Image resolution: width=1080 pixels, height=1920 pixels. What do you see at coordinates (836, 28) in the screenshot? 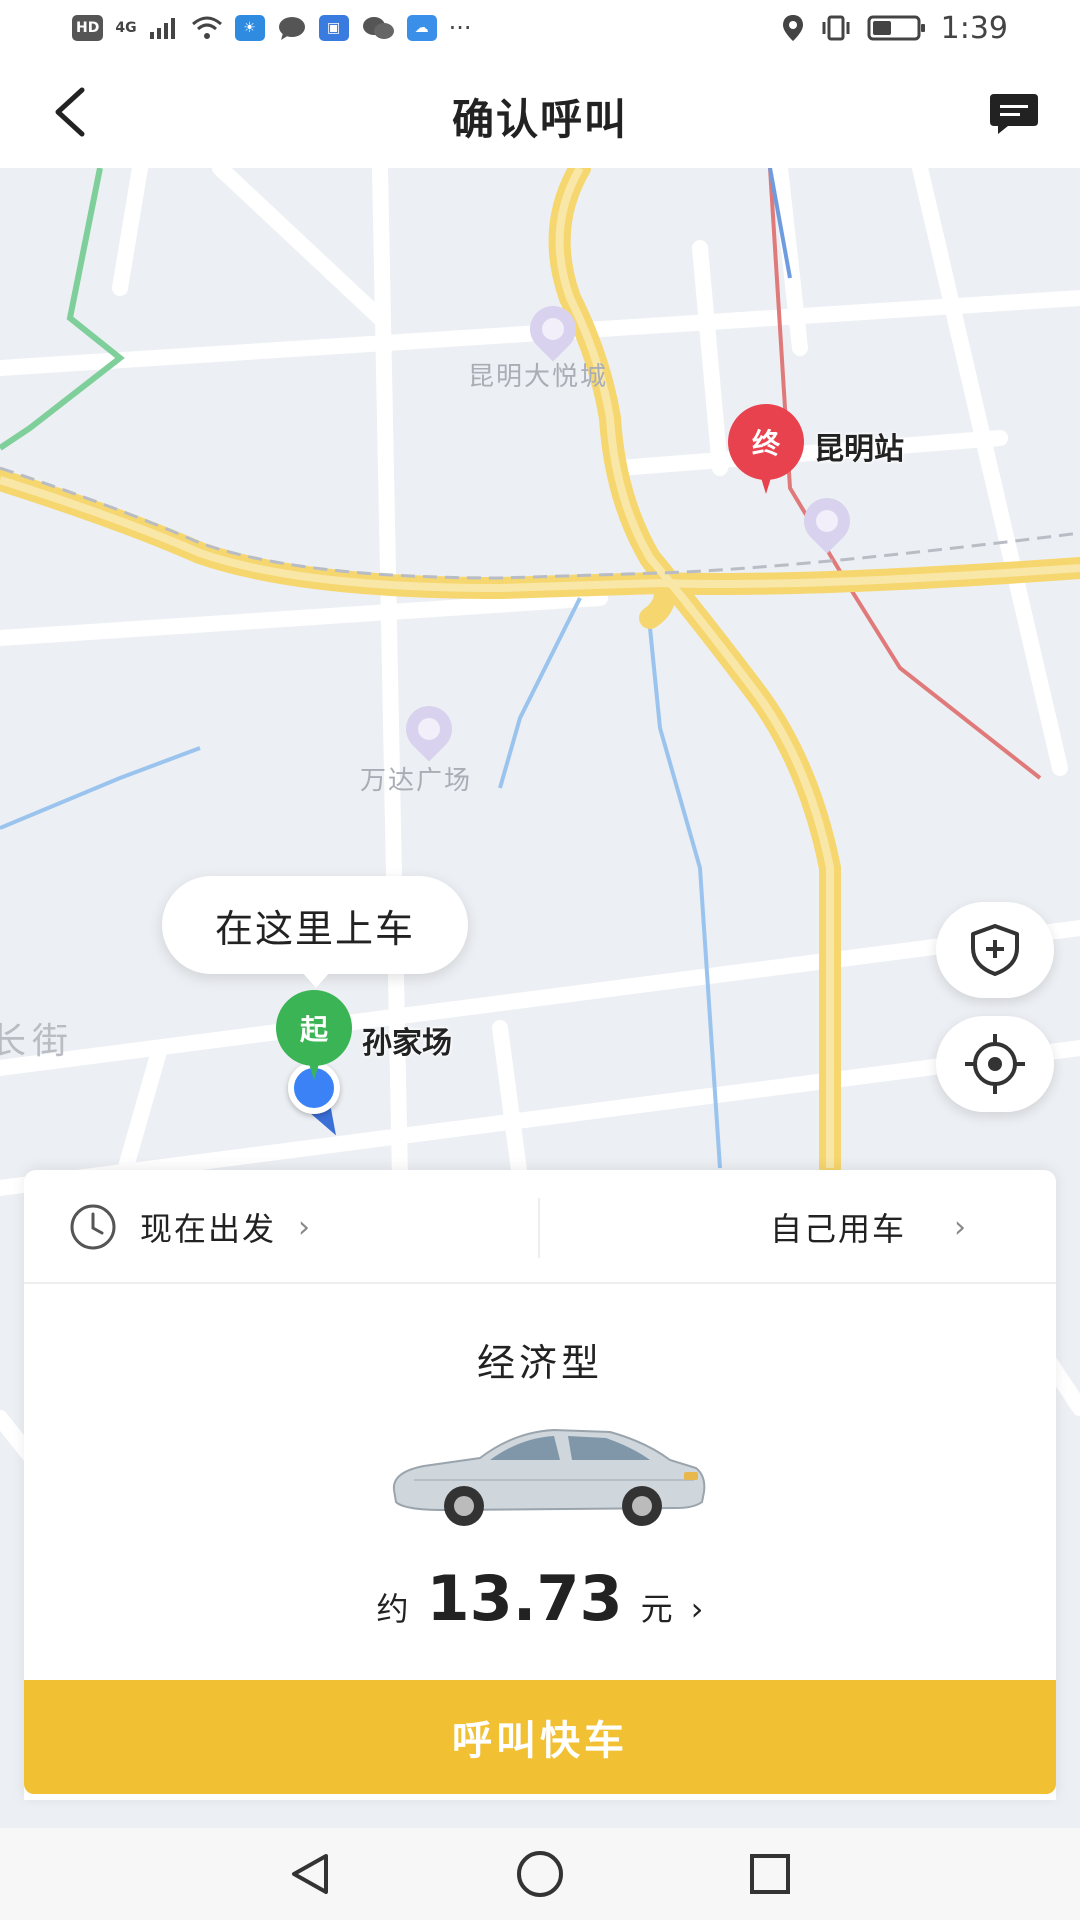
I see `vibrate-icon` at bounding box center [836, 28].